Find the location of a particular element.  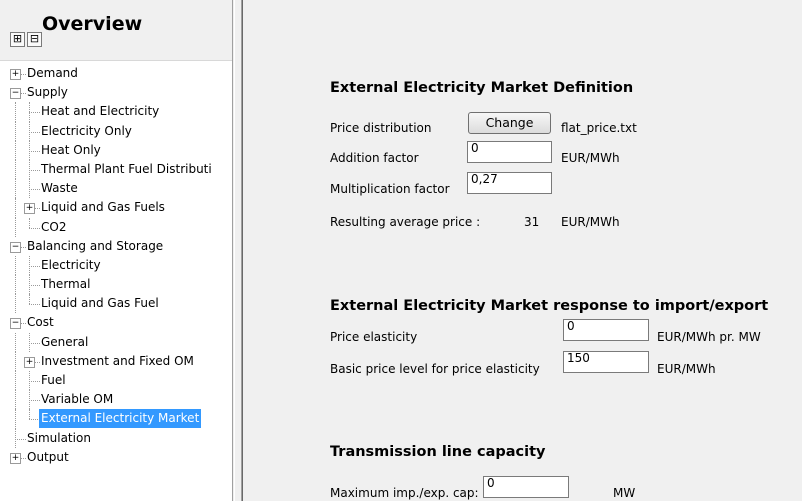

basic-price-level-label: Basic price level for price elasticity is located at coordinates (435, 369).